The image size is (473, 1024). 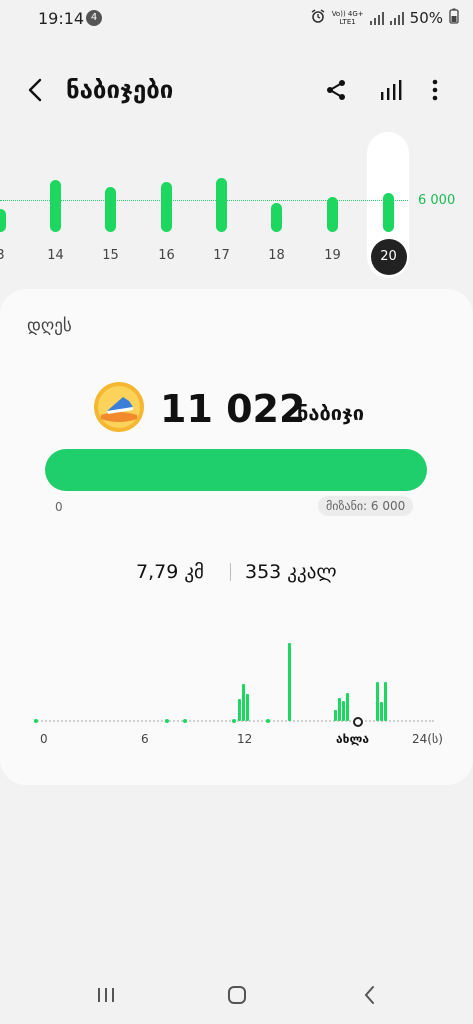 I want to click on status-bar: 19:14 4 Vo)) 4G+ LTE1 50%, so click(x=236, y=18).